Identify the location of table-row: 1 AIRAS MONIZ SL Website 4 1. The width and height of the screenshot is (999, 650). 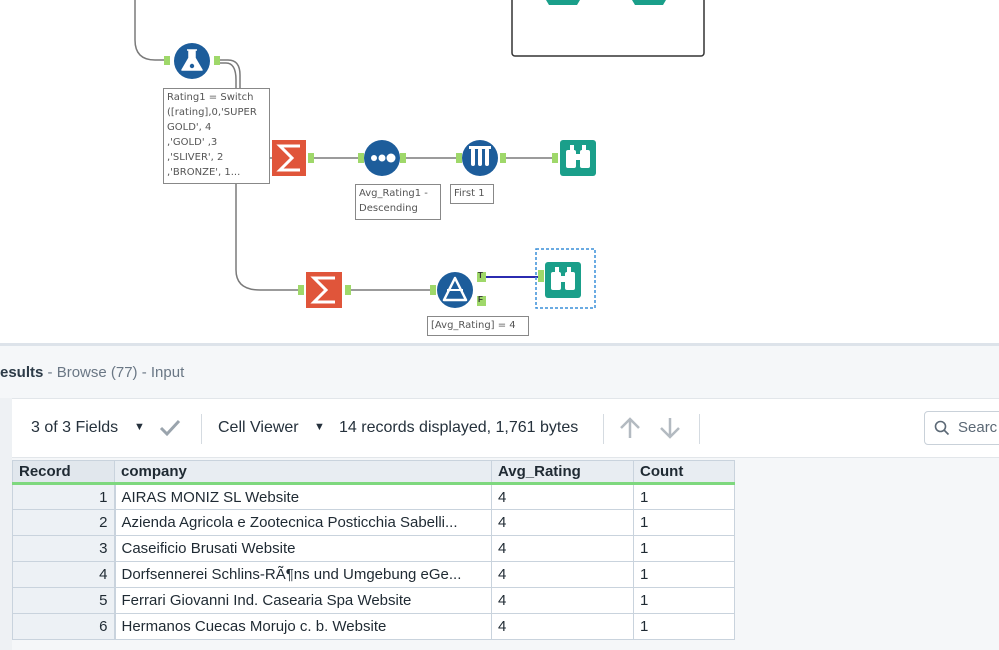
(373, 496).